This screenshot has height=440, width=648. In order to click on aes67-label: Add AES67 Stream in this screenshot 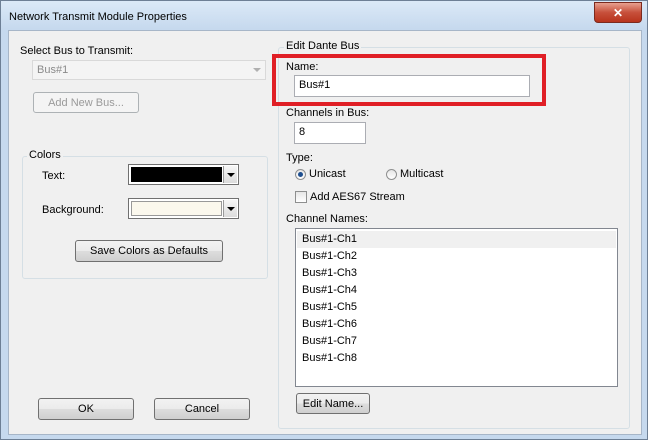, I will do `click(357, 197)`.